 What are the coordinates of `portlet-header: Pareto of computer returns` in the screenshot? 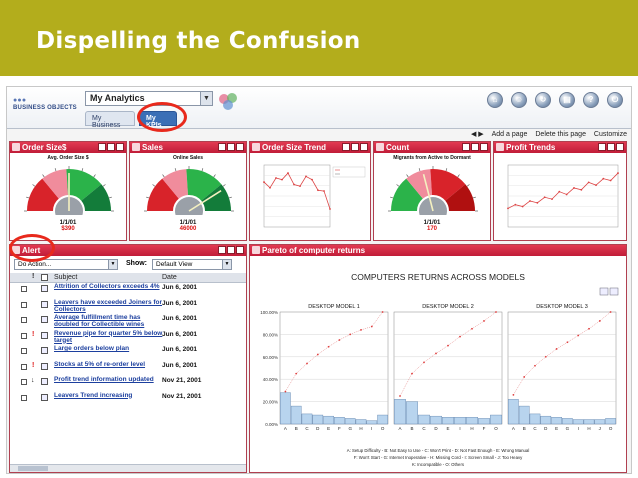 It's located at (438, 250).